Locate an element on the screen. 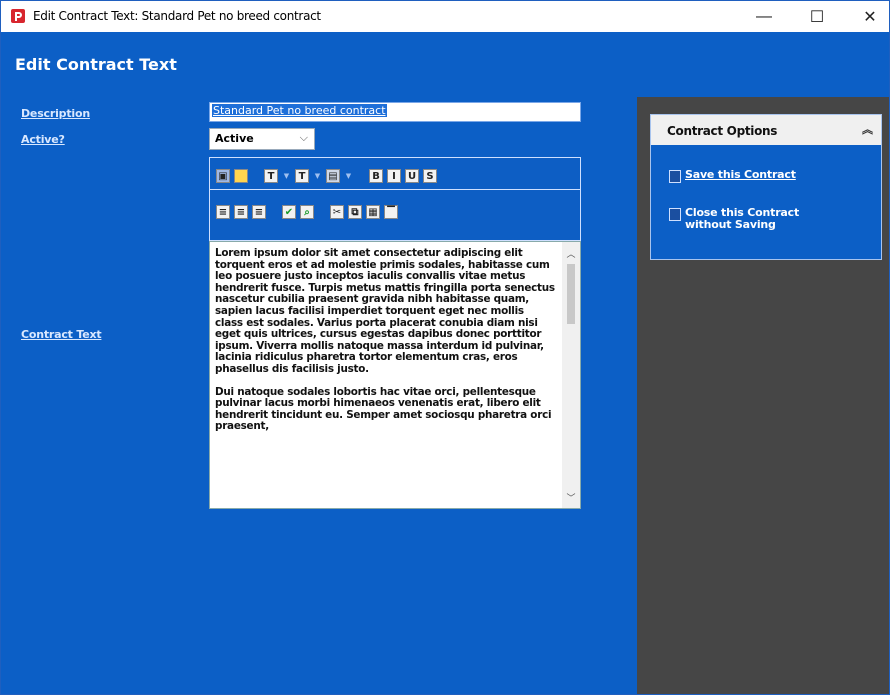 This screenshot has height=695, width=890. description-label: Description is located at coordinates (55, 113).